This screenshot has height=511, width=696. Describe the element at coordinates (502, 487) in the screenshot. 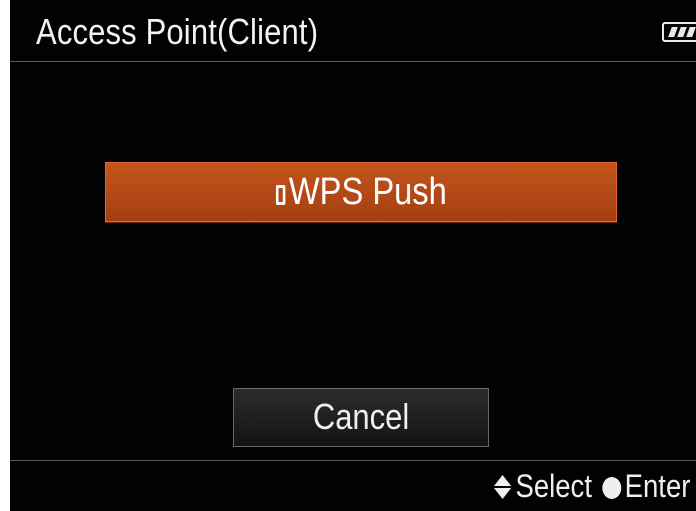

I see `up-down-arrow-icon` at that location.